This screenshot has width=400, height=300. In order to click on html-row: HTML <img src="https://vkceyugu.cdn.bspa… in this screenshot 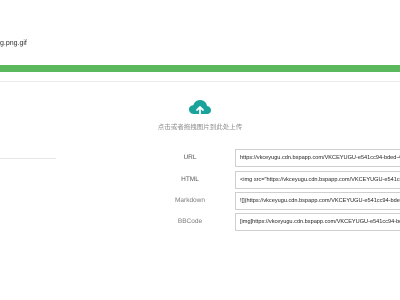, I will do `click(275, 180)`.